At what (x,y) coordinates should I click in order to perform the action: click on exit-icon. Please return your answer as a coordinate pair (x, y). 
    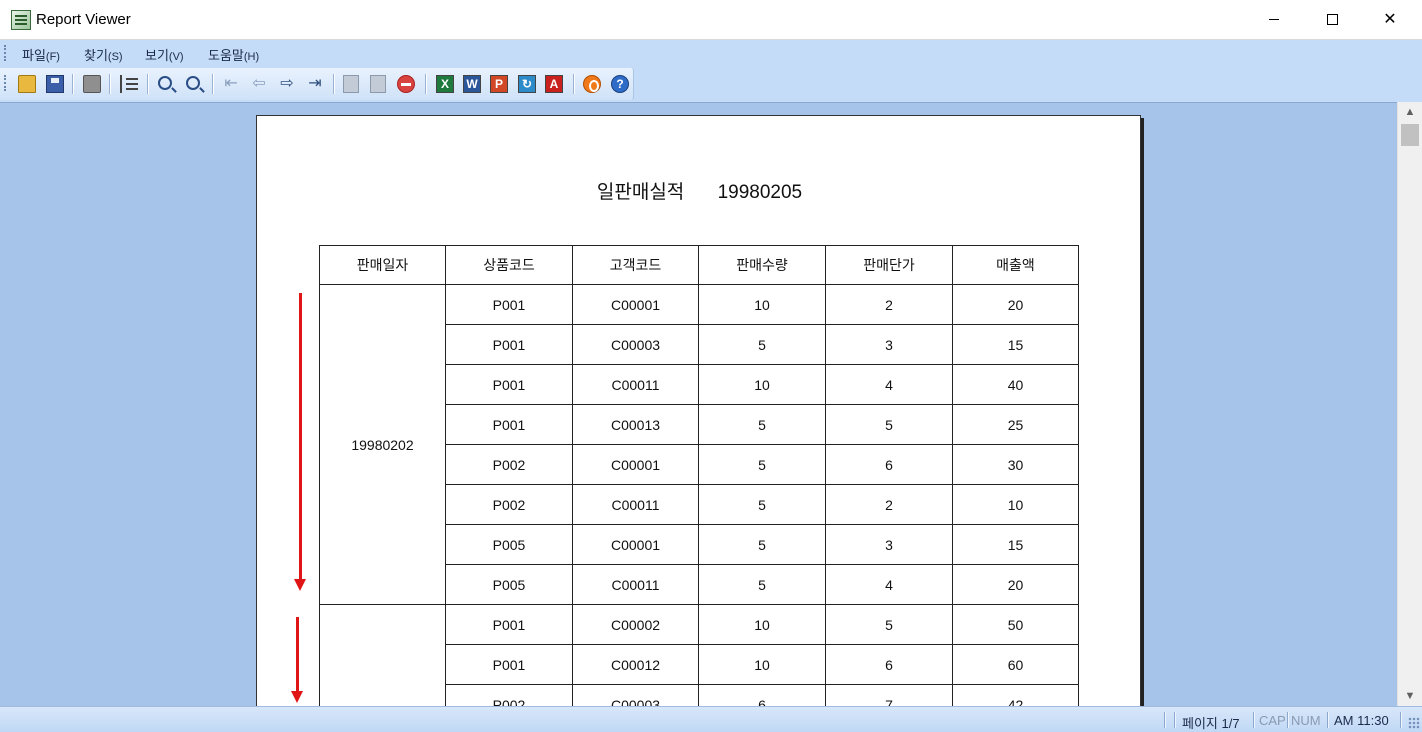
    Looking at the image, I should click on (592, 84).